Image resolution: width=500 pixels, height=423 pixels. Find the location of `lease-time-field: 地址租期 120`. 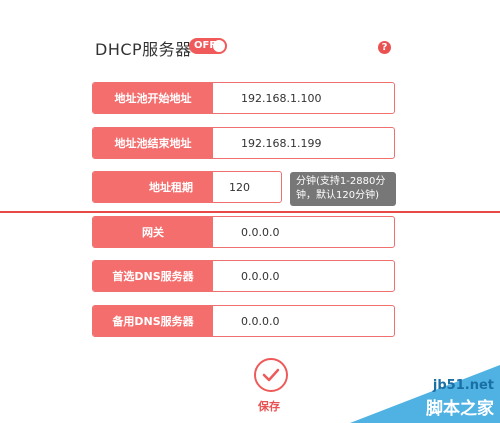

lease-time-field: 地址租期 120 is located at coordinates (187, 187).